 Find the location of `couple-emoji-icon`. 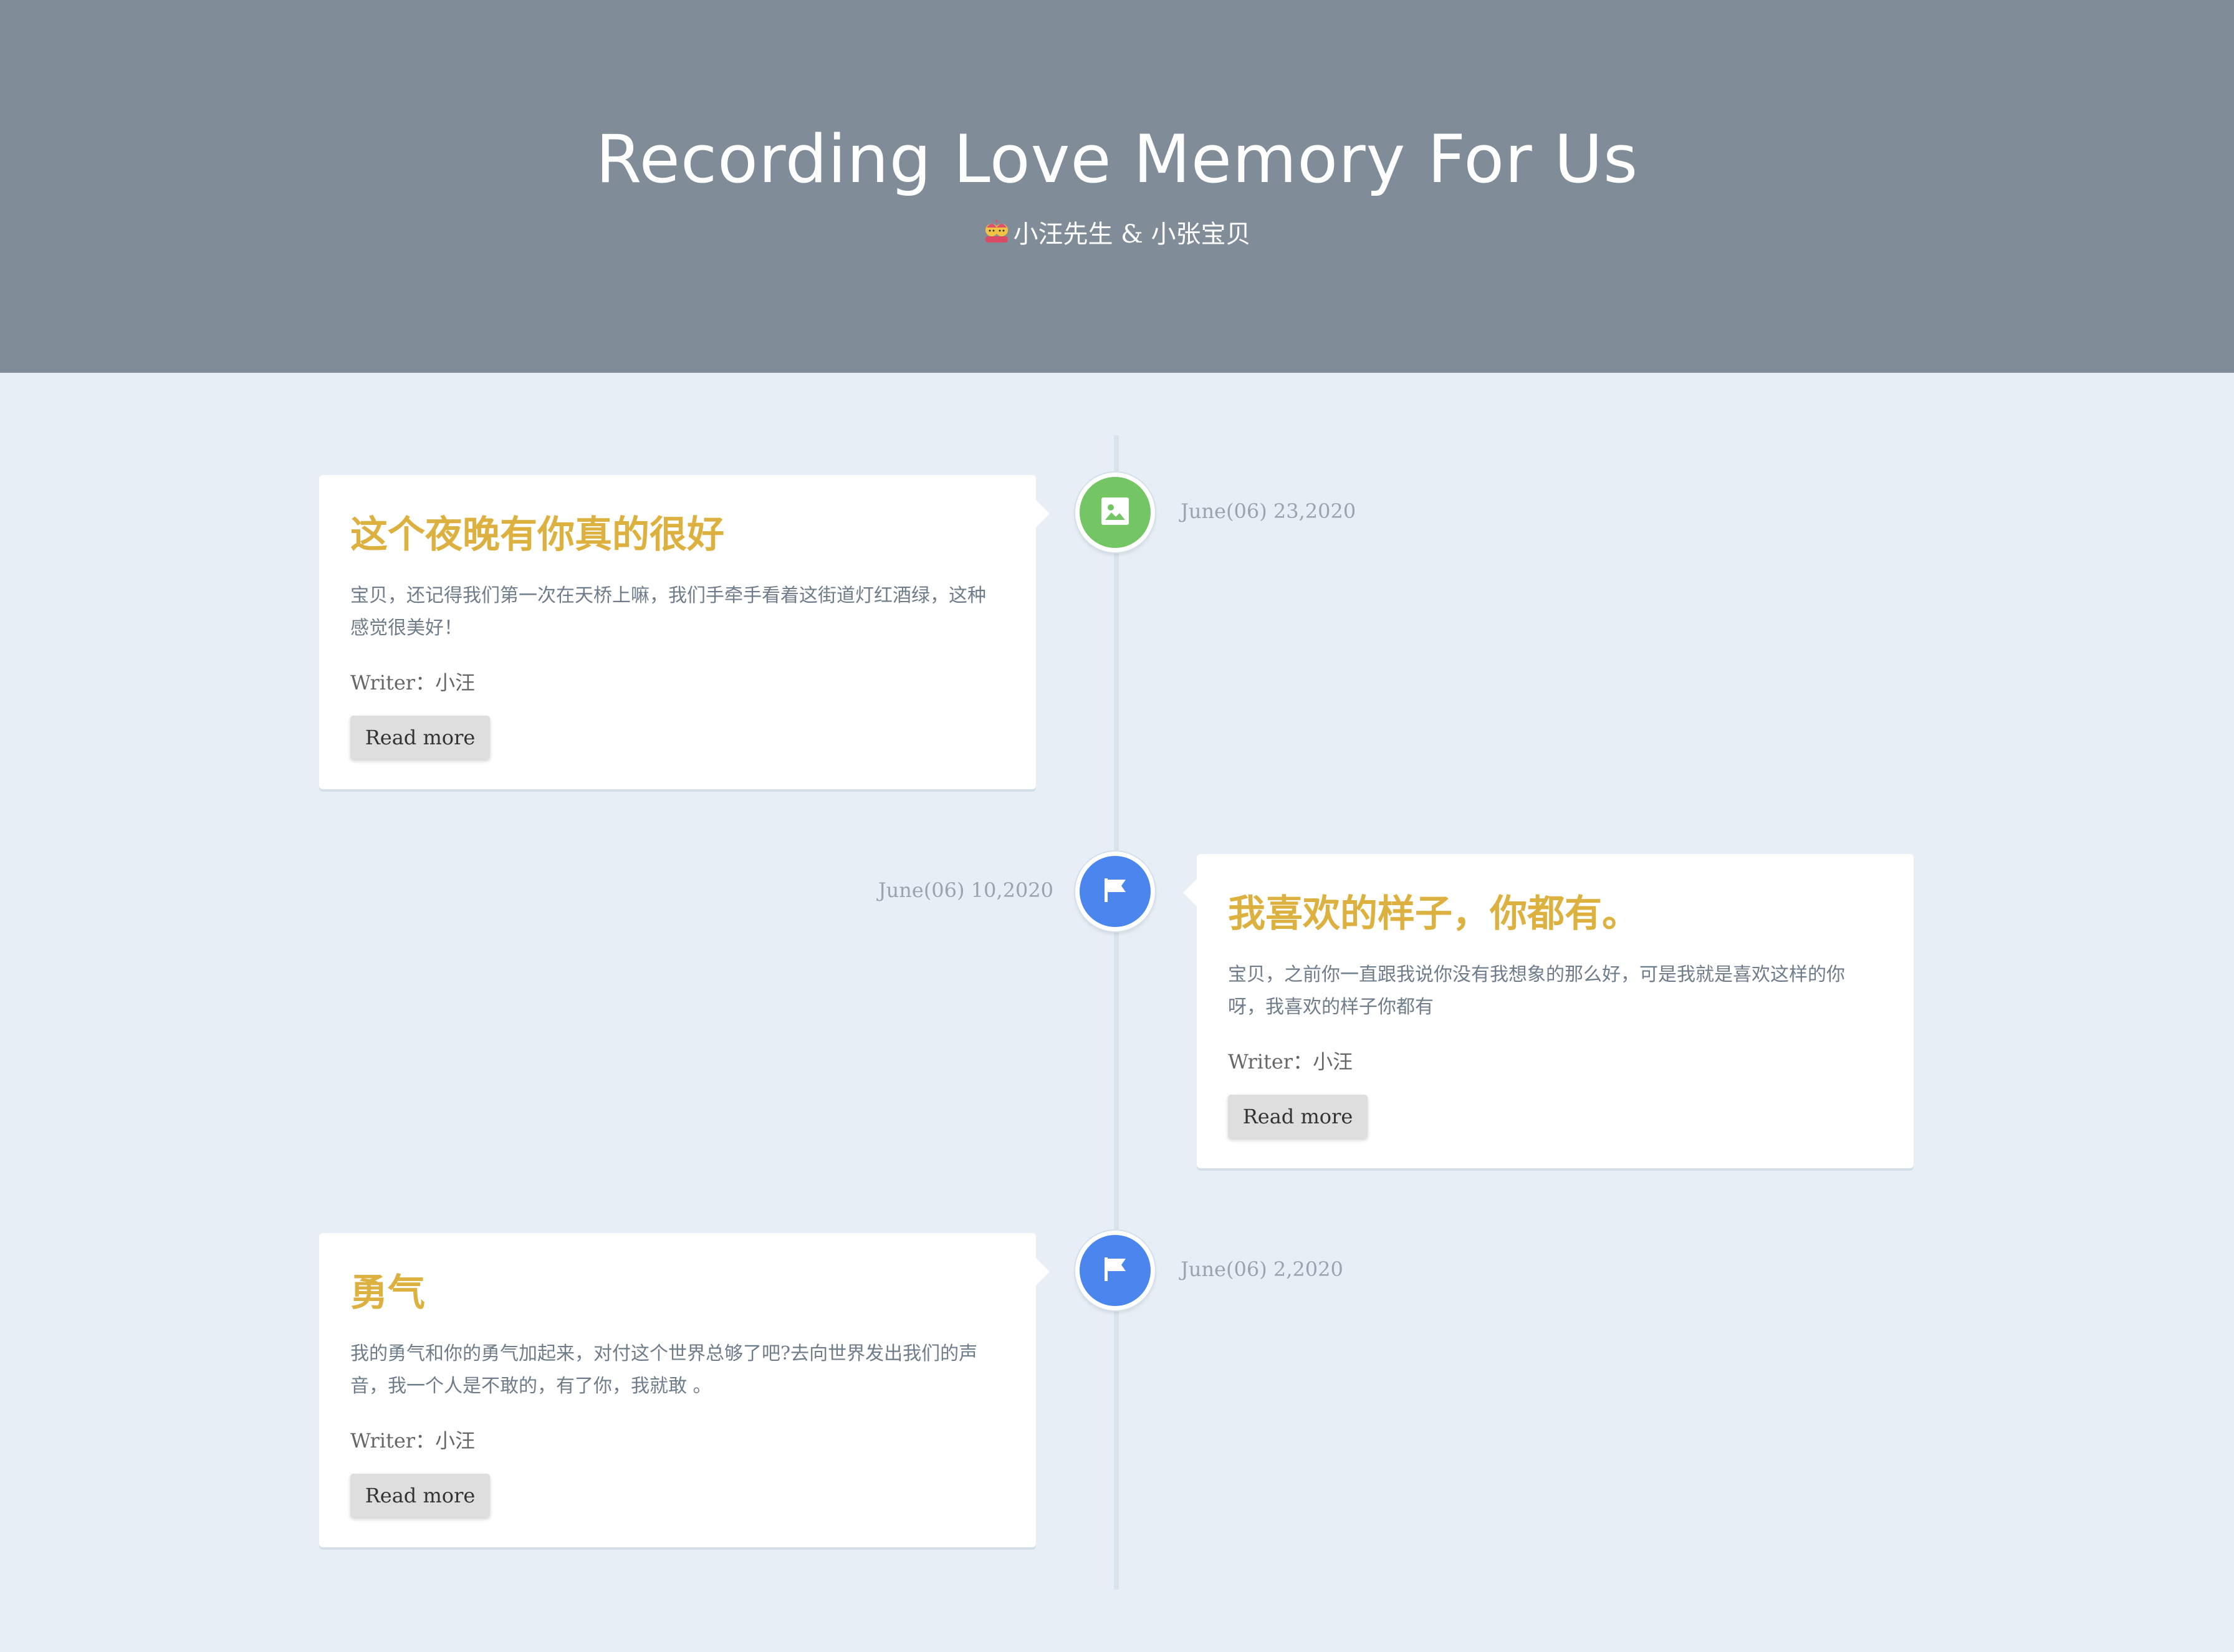

couple-emoji-icon is located at coordinates (997, 237).